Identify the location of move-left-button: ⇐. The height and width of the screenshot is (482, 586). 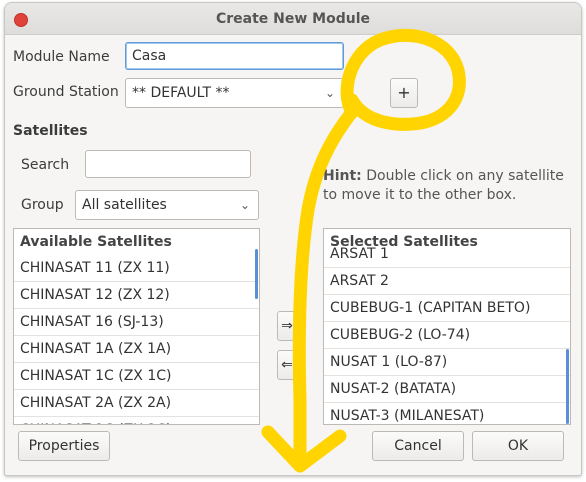
(287, 365).